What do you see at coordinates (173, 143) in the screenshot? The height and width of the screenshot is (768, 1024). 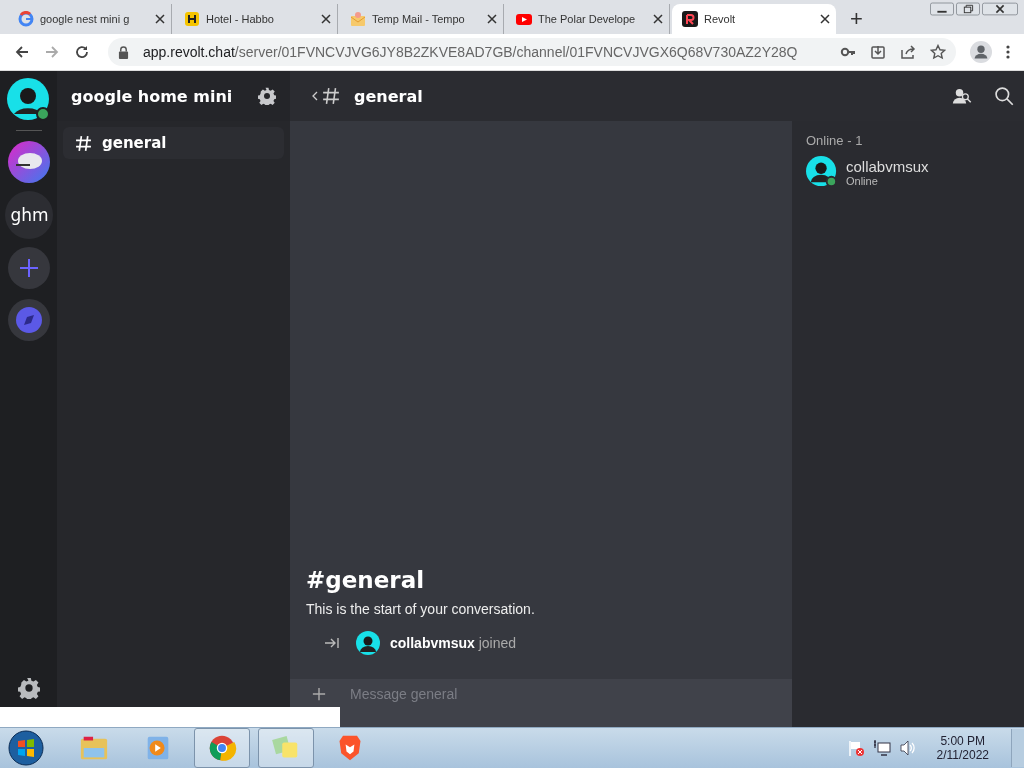 I see `channel-item: general` at bounding box center [173, 143].